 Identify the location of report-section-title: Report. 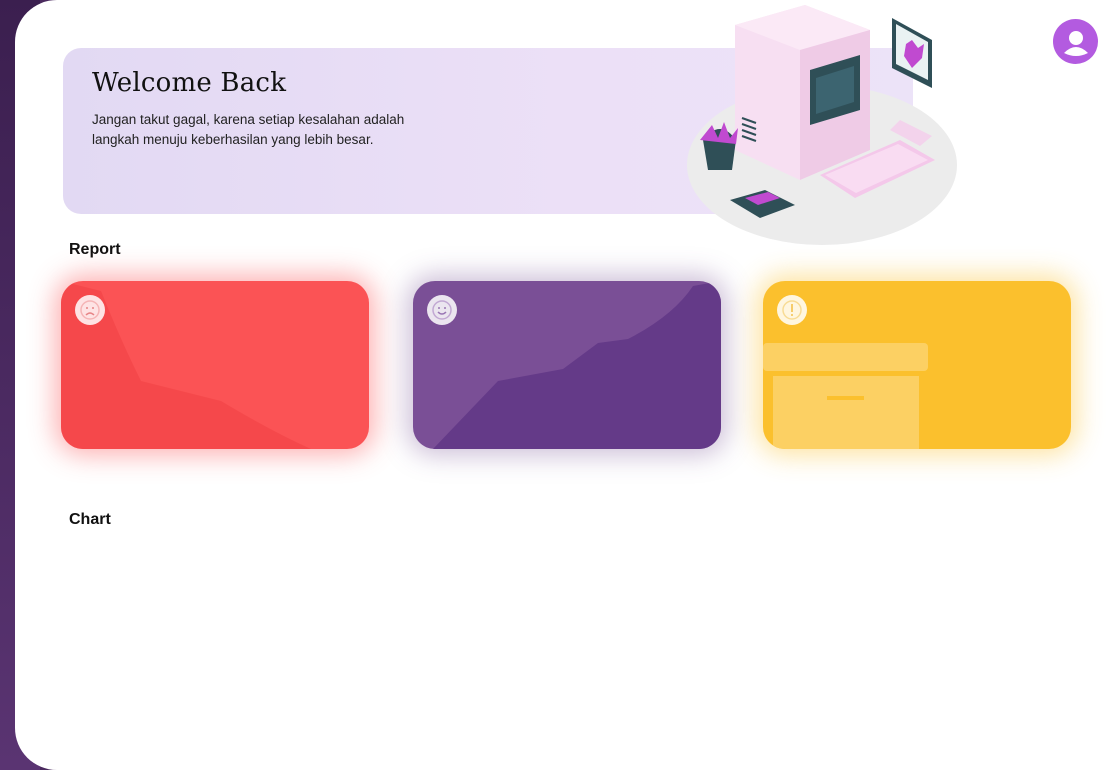
(95, 249).